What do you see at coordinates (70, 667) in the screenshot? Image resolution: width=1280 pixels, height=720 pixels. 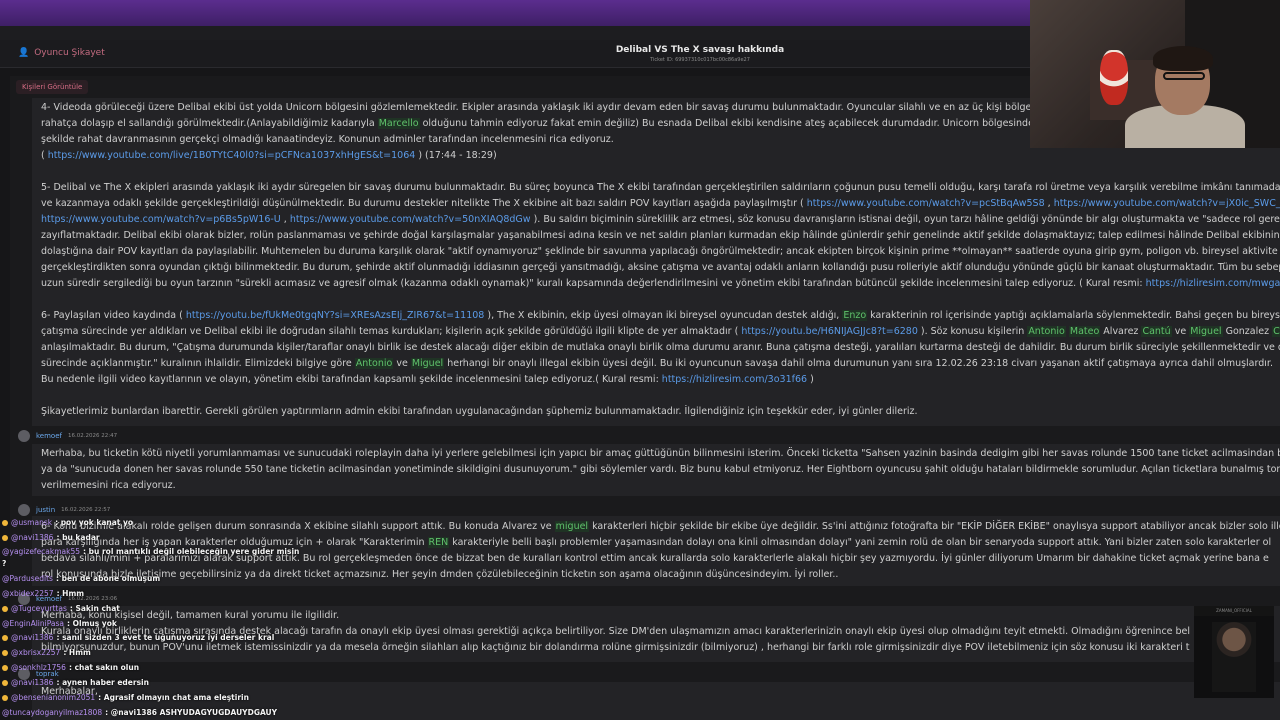 I see `chat-message: @sonkhlz1756: chat sakın olun` at bounding box center [70, 667].